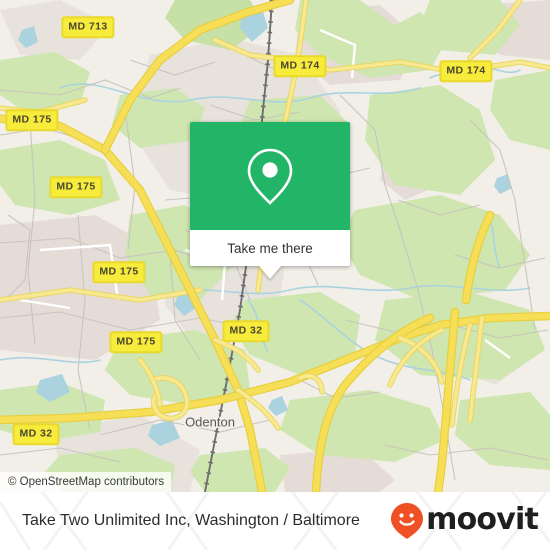 Image resolution: width=550 pixels, height=550 pixels. Describe the element at coordinates (210, 422) in the screenshot. I see `place-label-odenton: Odenton` at that location.